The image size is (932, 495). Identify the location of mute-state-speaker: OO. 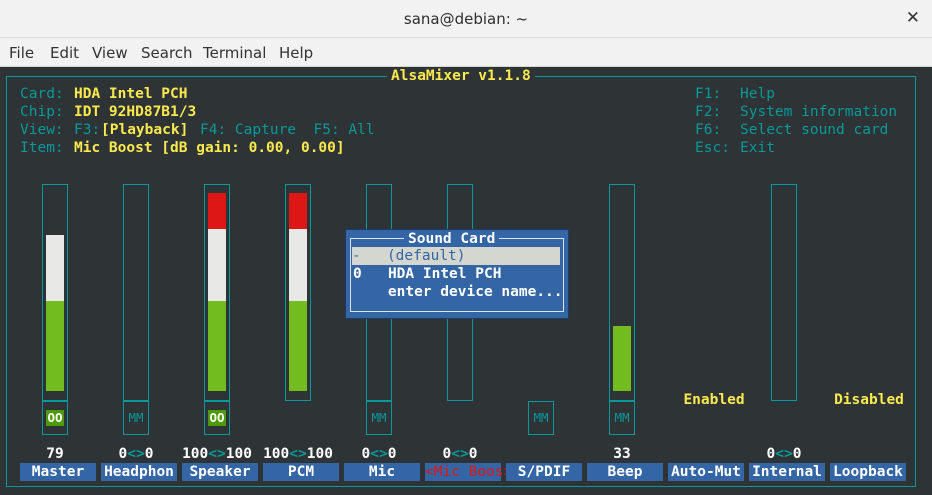
(217, 418).